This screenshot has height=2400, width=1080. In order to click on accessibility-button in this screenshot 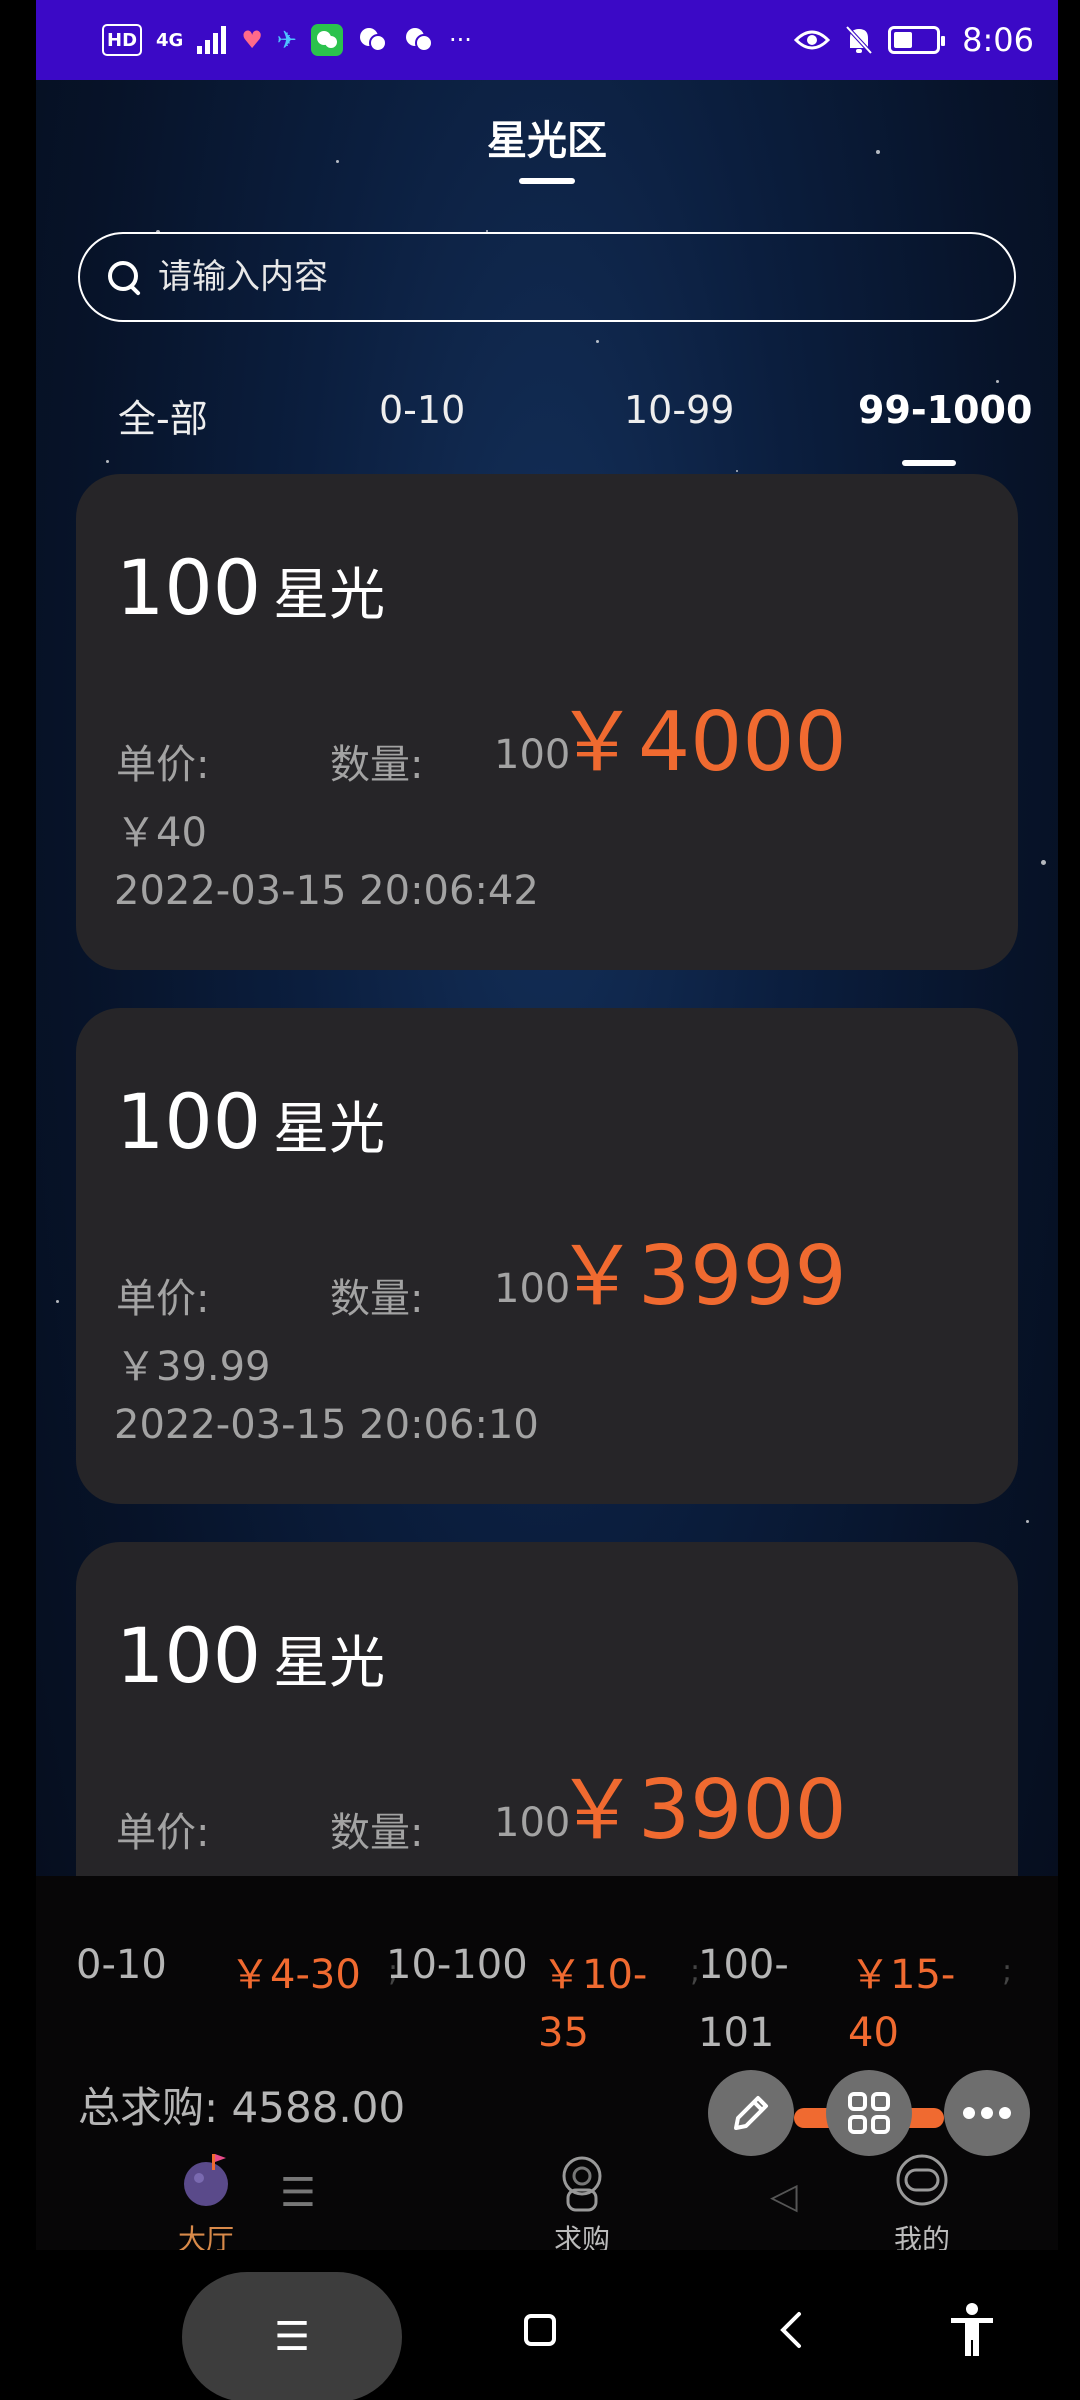, I will do `click(972, 2330)`.